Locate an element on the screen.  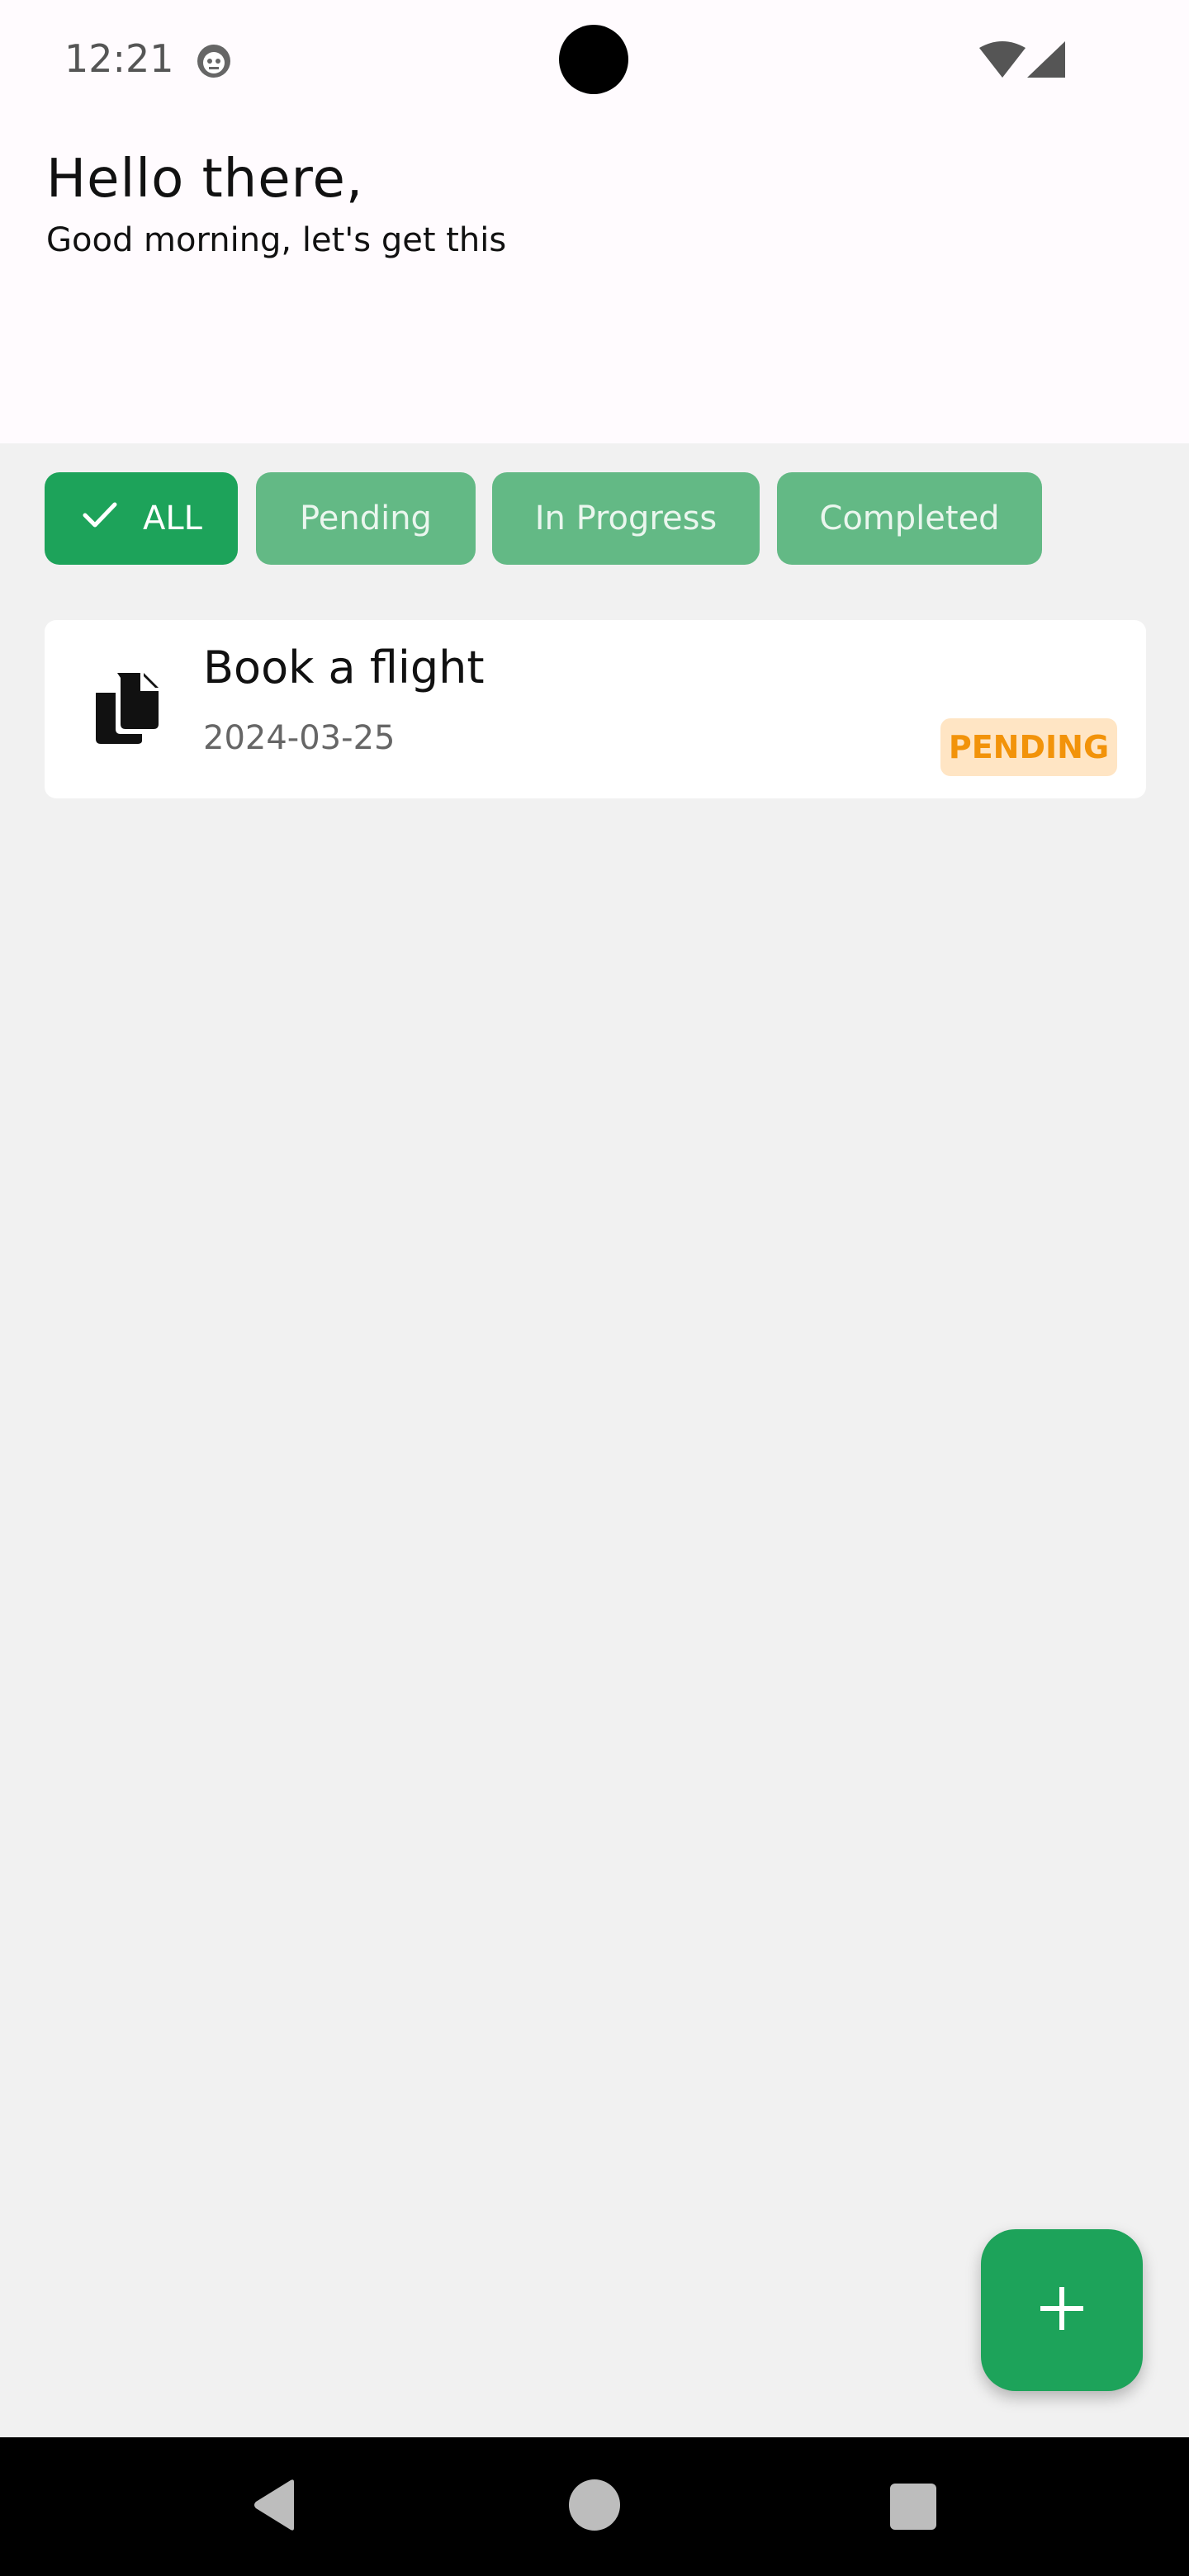
check-icon is located at coordinates (111, 518).